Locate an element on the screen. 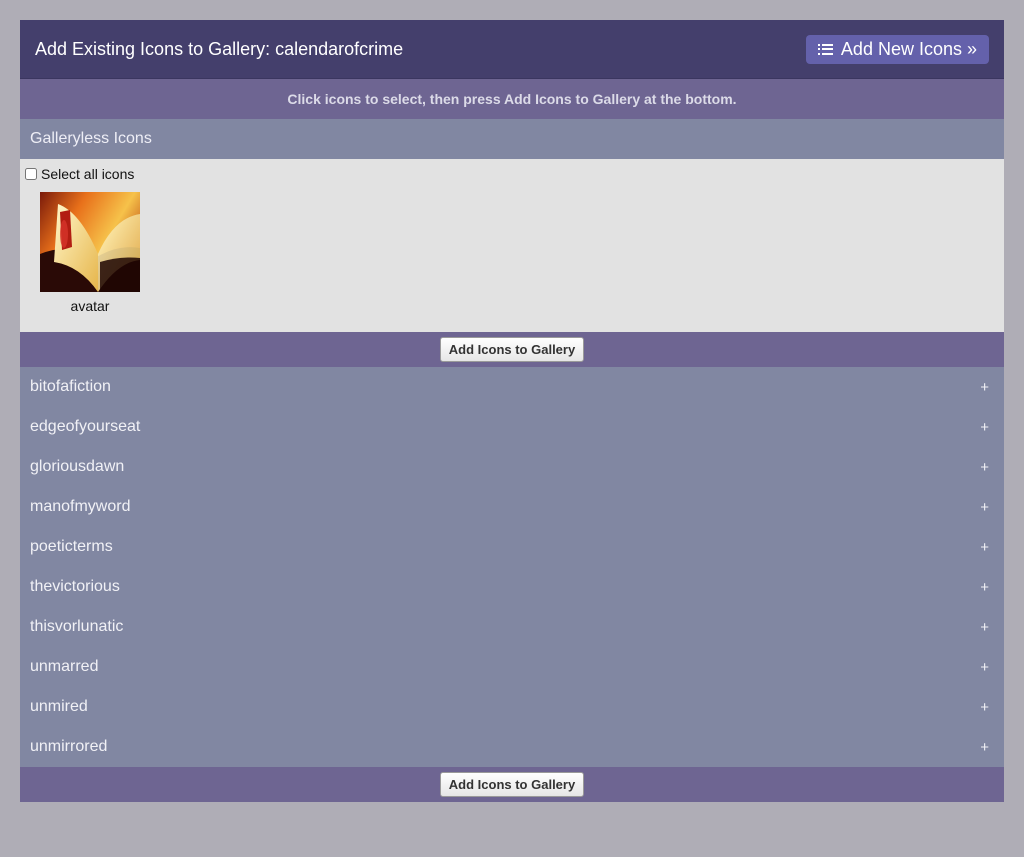 This screenshot has width=1024, height=857. add-new-icons-button: Add New Icons » is located at coordinates (897, 49).